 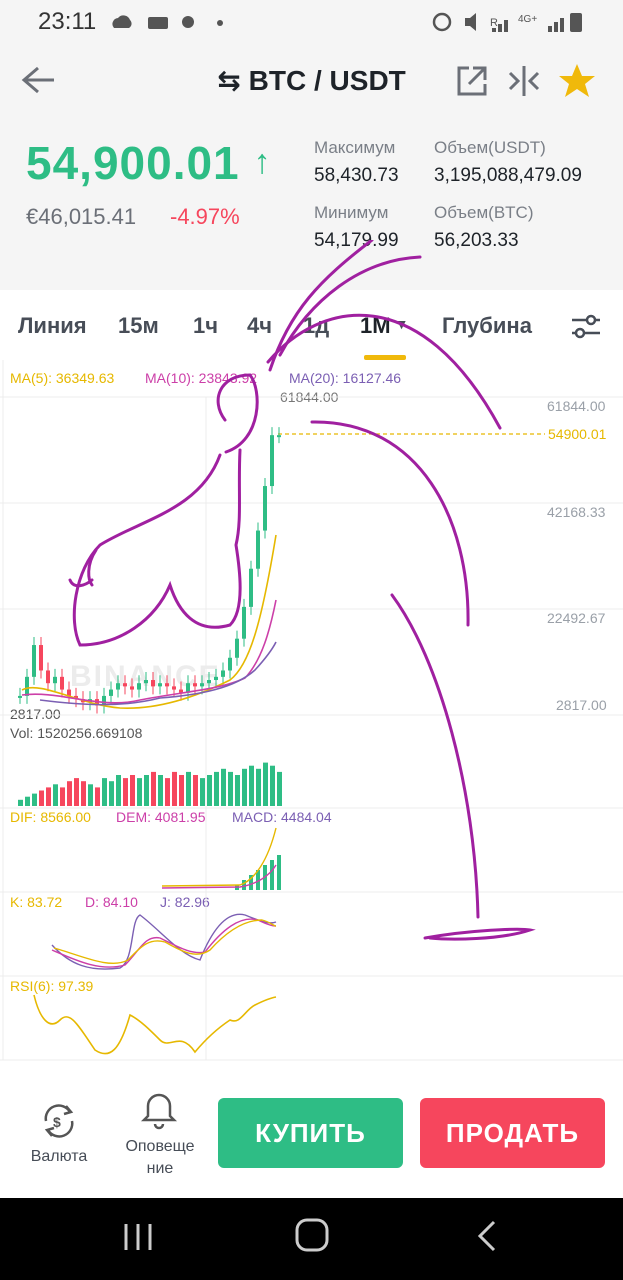 What do you see at coordinates (160, 1158) in the screenshot?
I see `alerts-label: Оповеще ние` at bounding box center [160, 1158].